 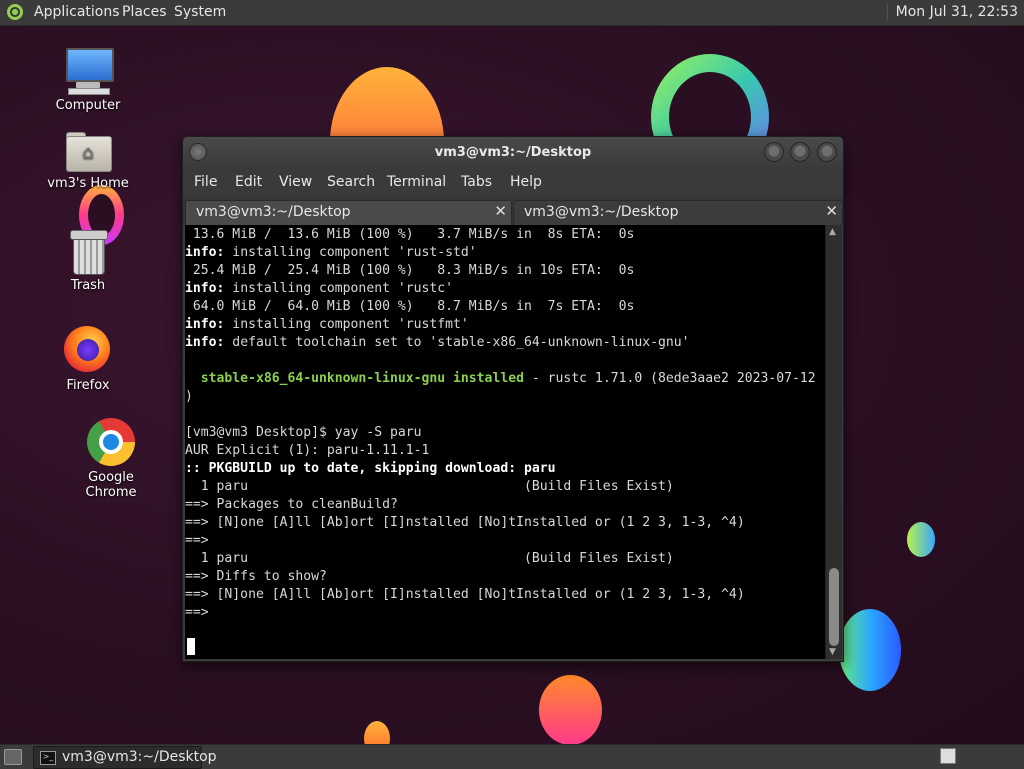 I want to click on menu-tabs: Tabs, so click(x=476, y=182).